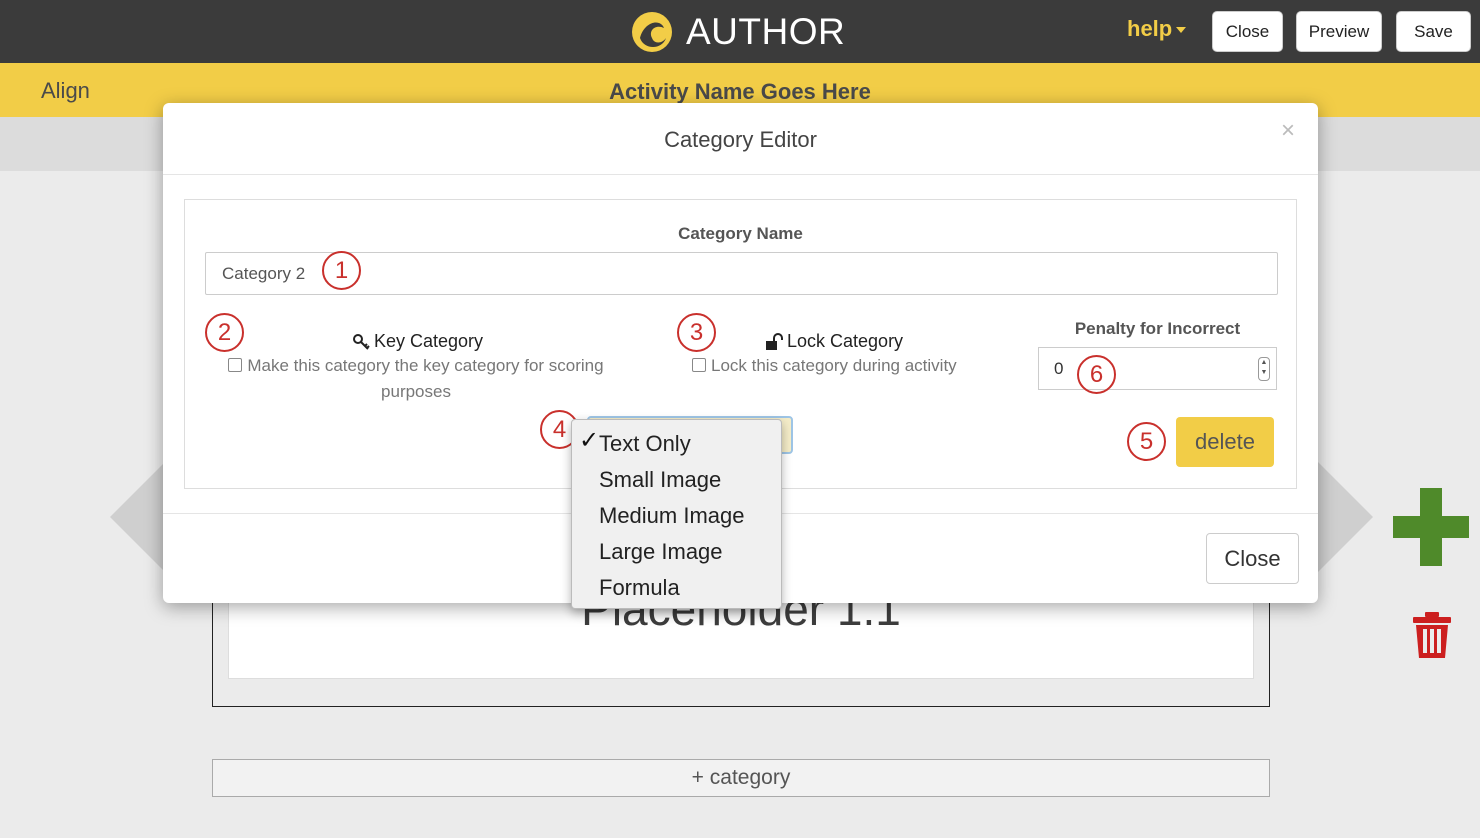 This screenshot has height=838, width=1480. I want to click on penalty-value: 0, so click(1059, 368).